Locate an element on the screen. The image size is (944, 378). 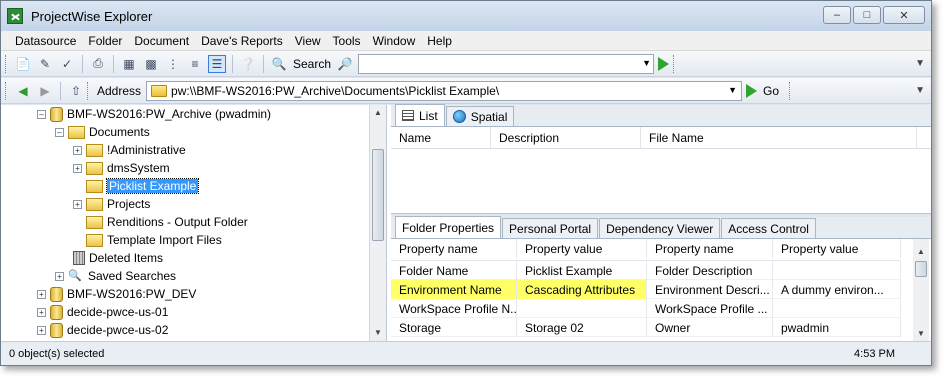
column-description: Description is located at coordinates (566, 137).